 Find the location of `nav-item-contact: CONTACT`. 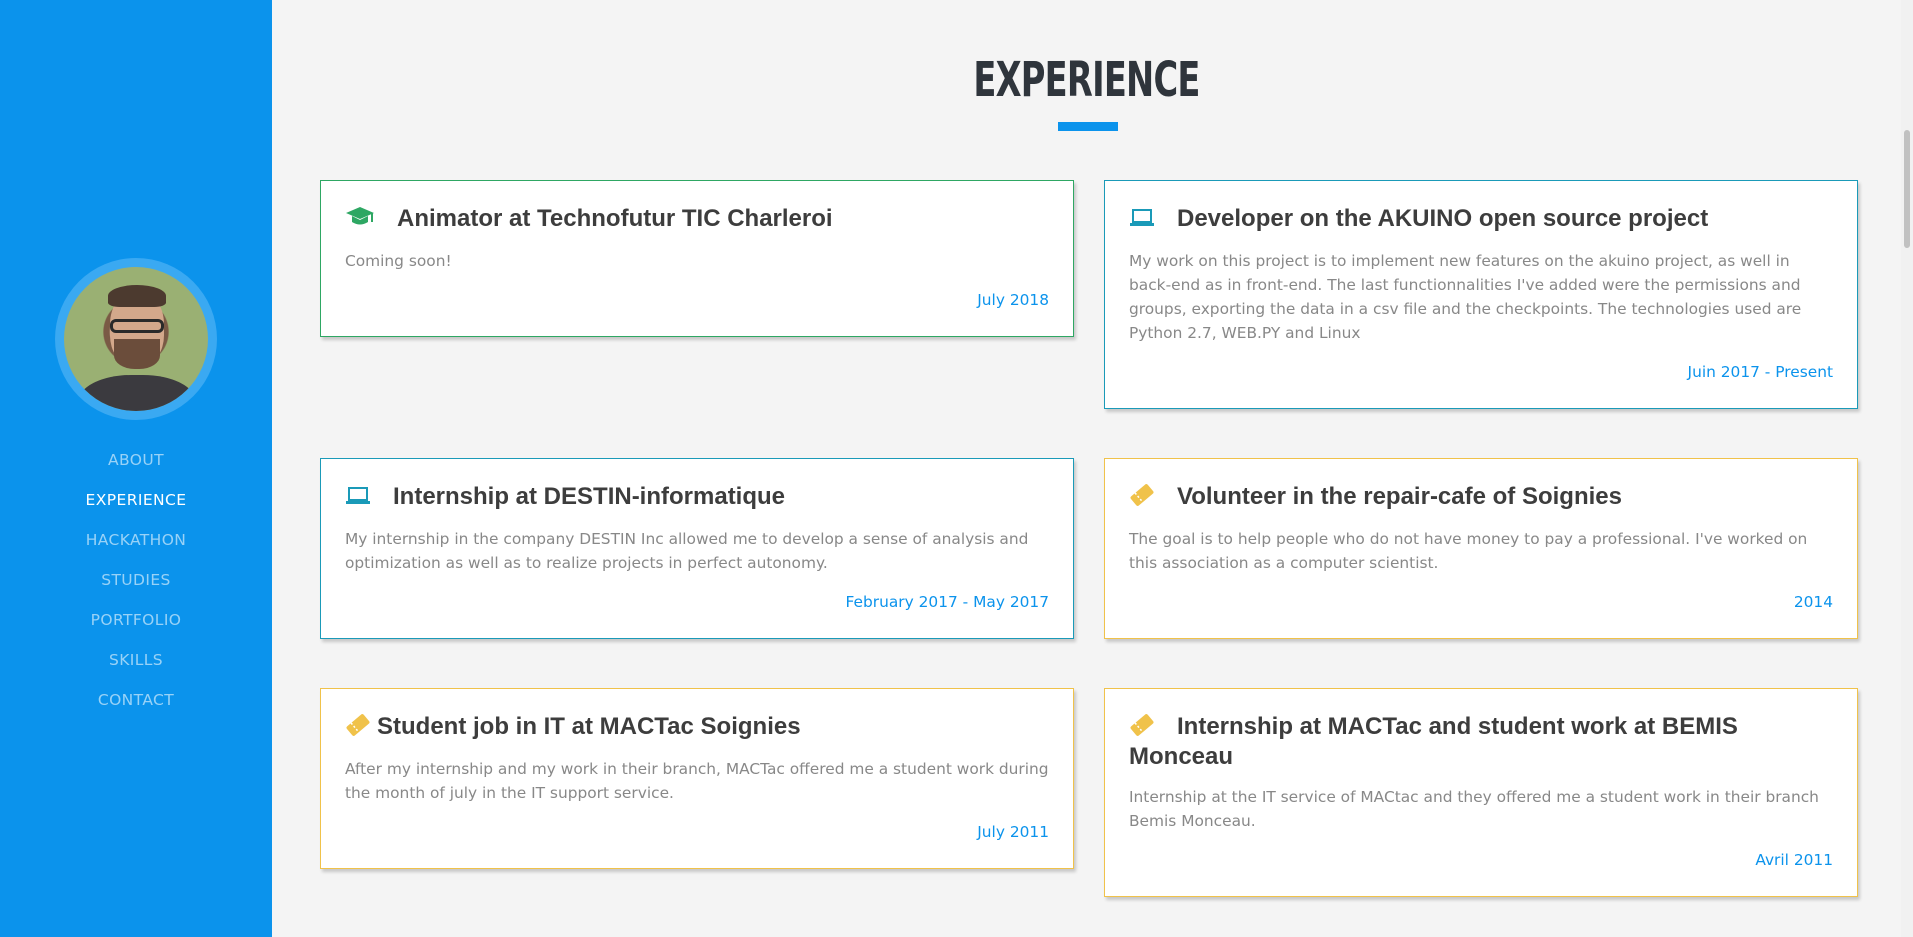

nav-item-contact: CONTACT is located at coordinates (136, 700).